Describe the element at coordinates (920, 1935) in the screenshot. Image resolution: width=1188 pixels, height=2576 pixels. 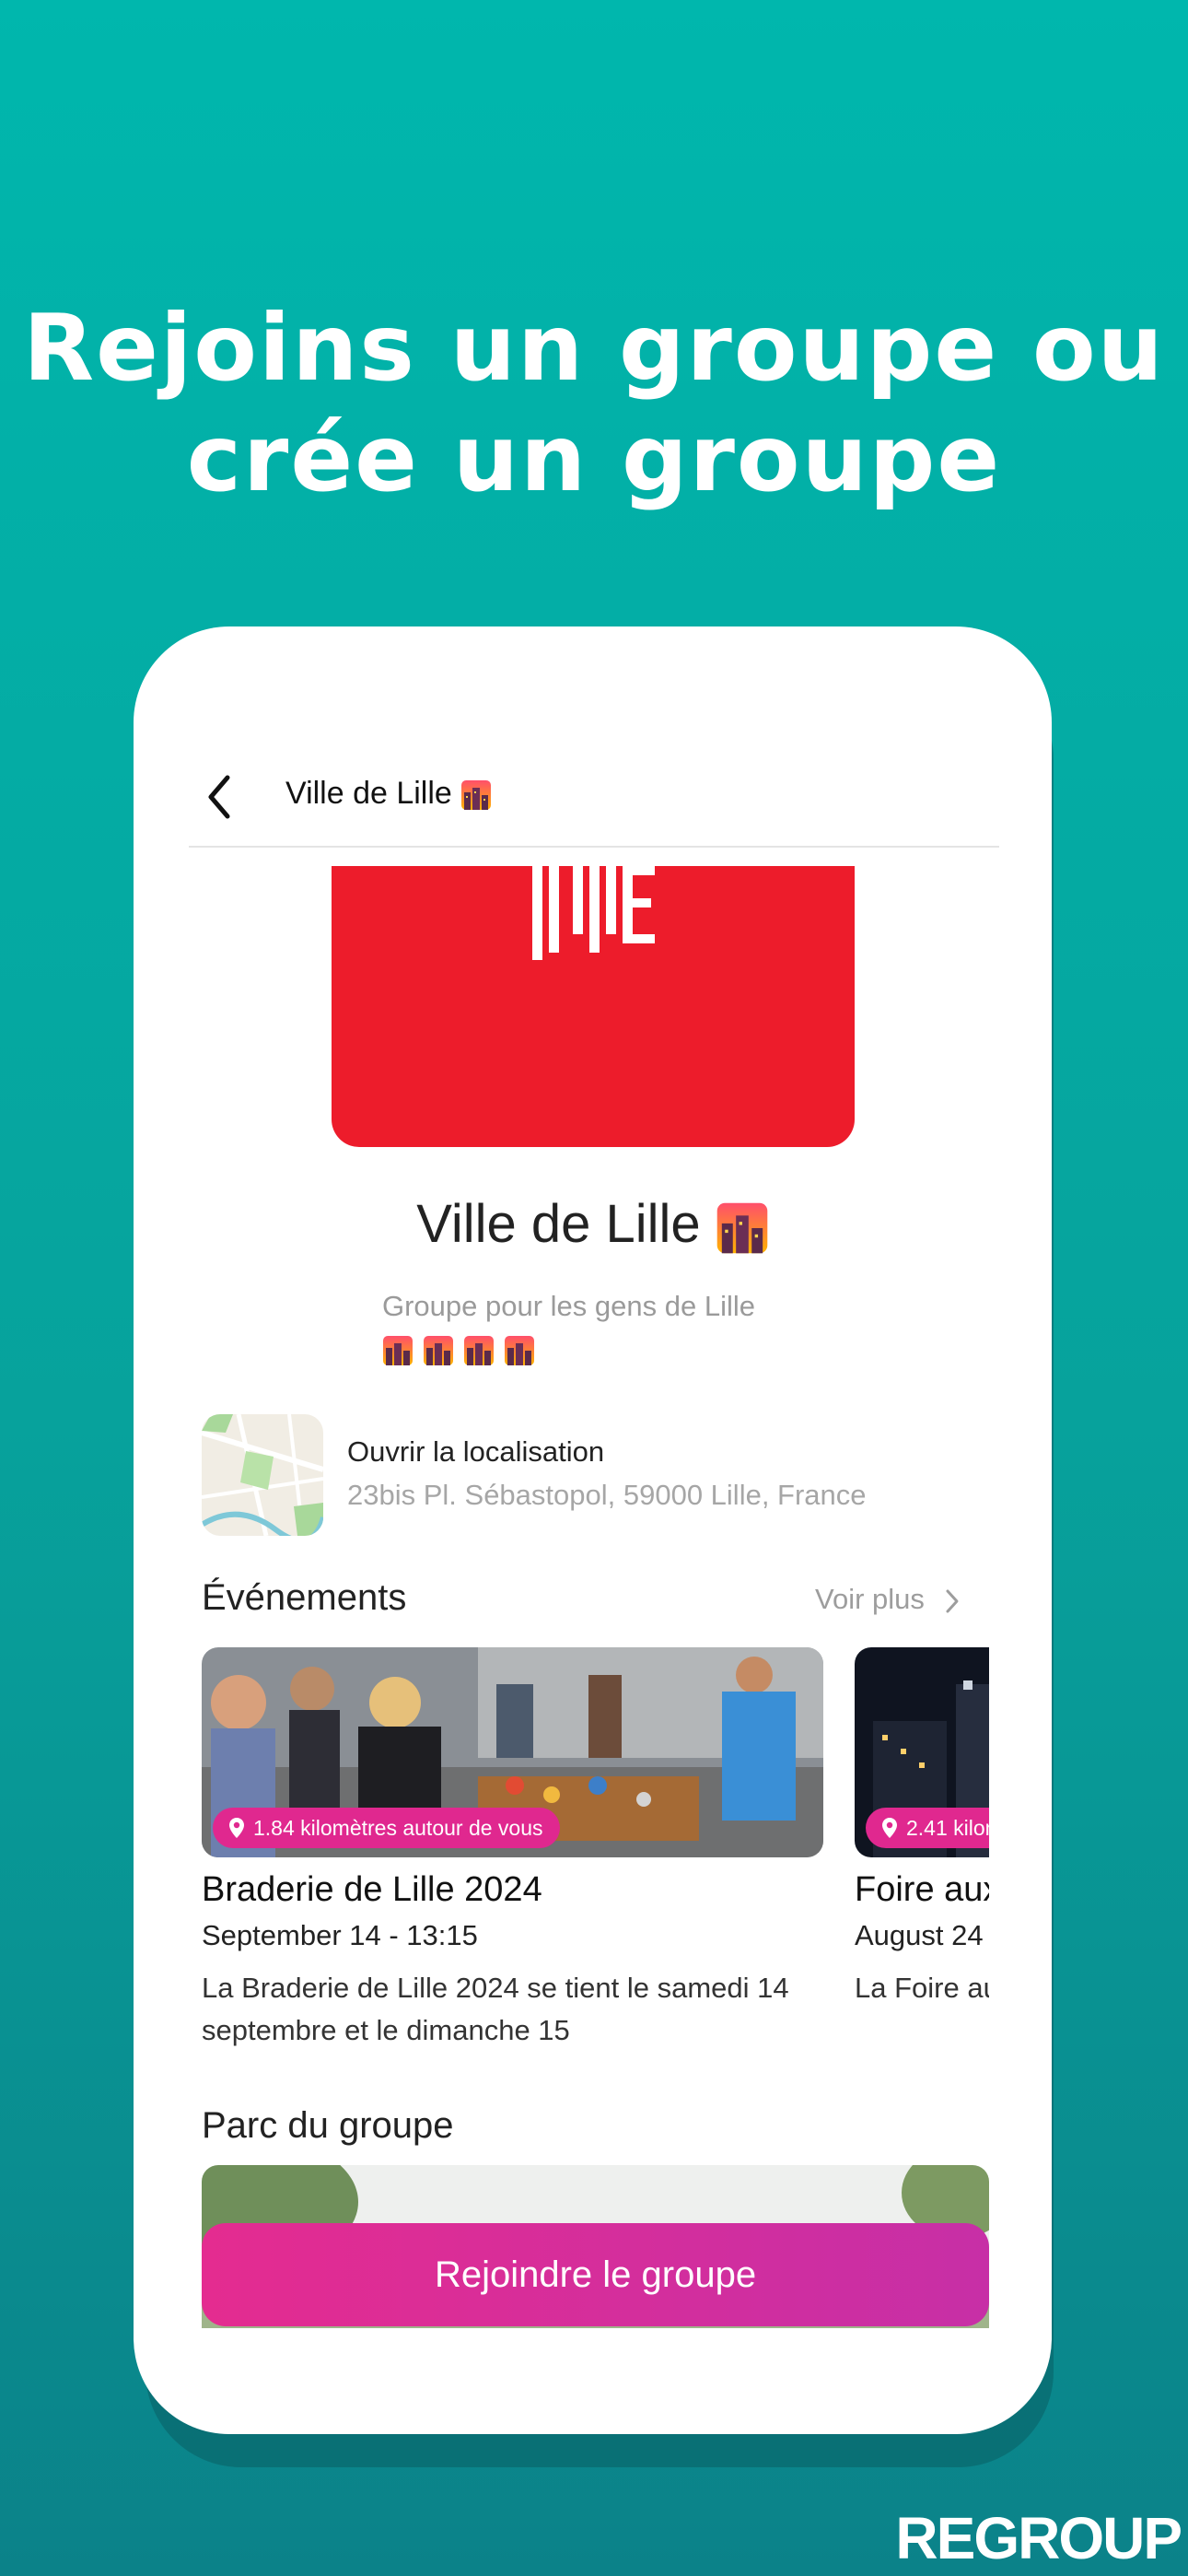
I see `event-date: August 24` at that location.